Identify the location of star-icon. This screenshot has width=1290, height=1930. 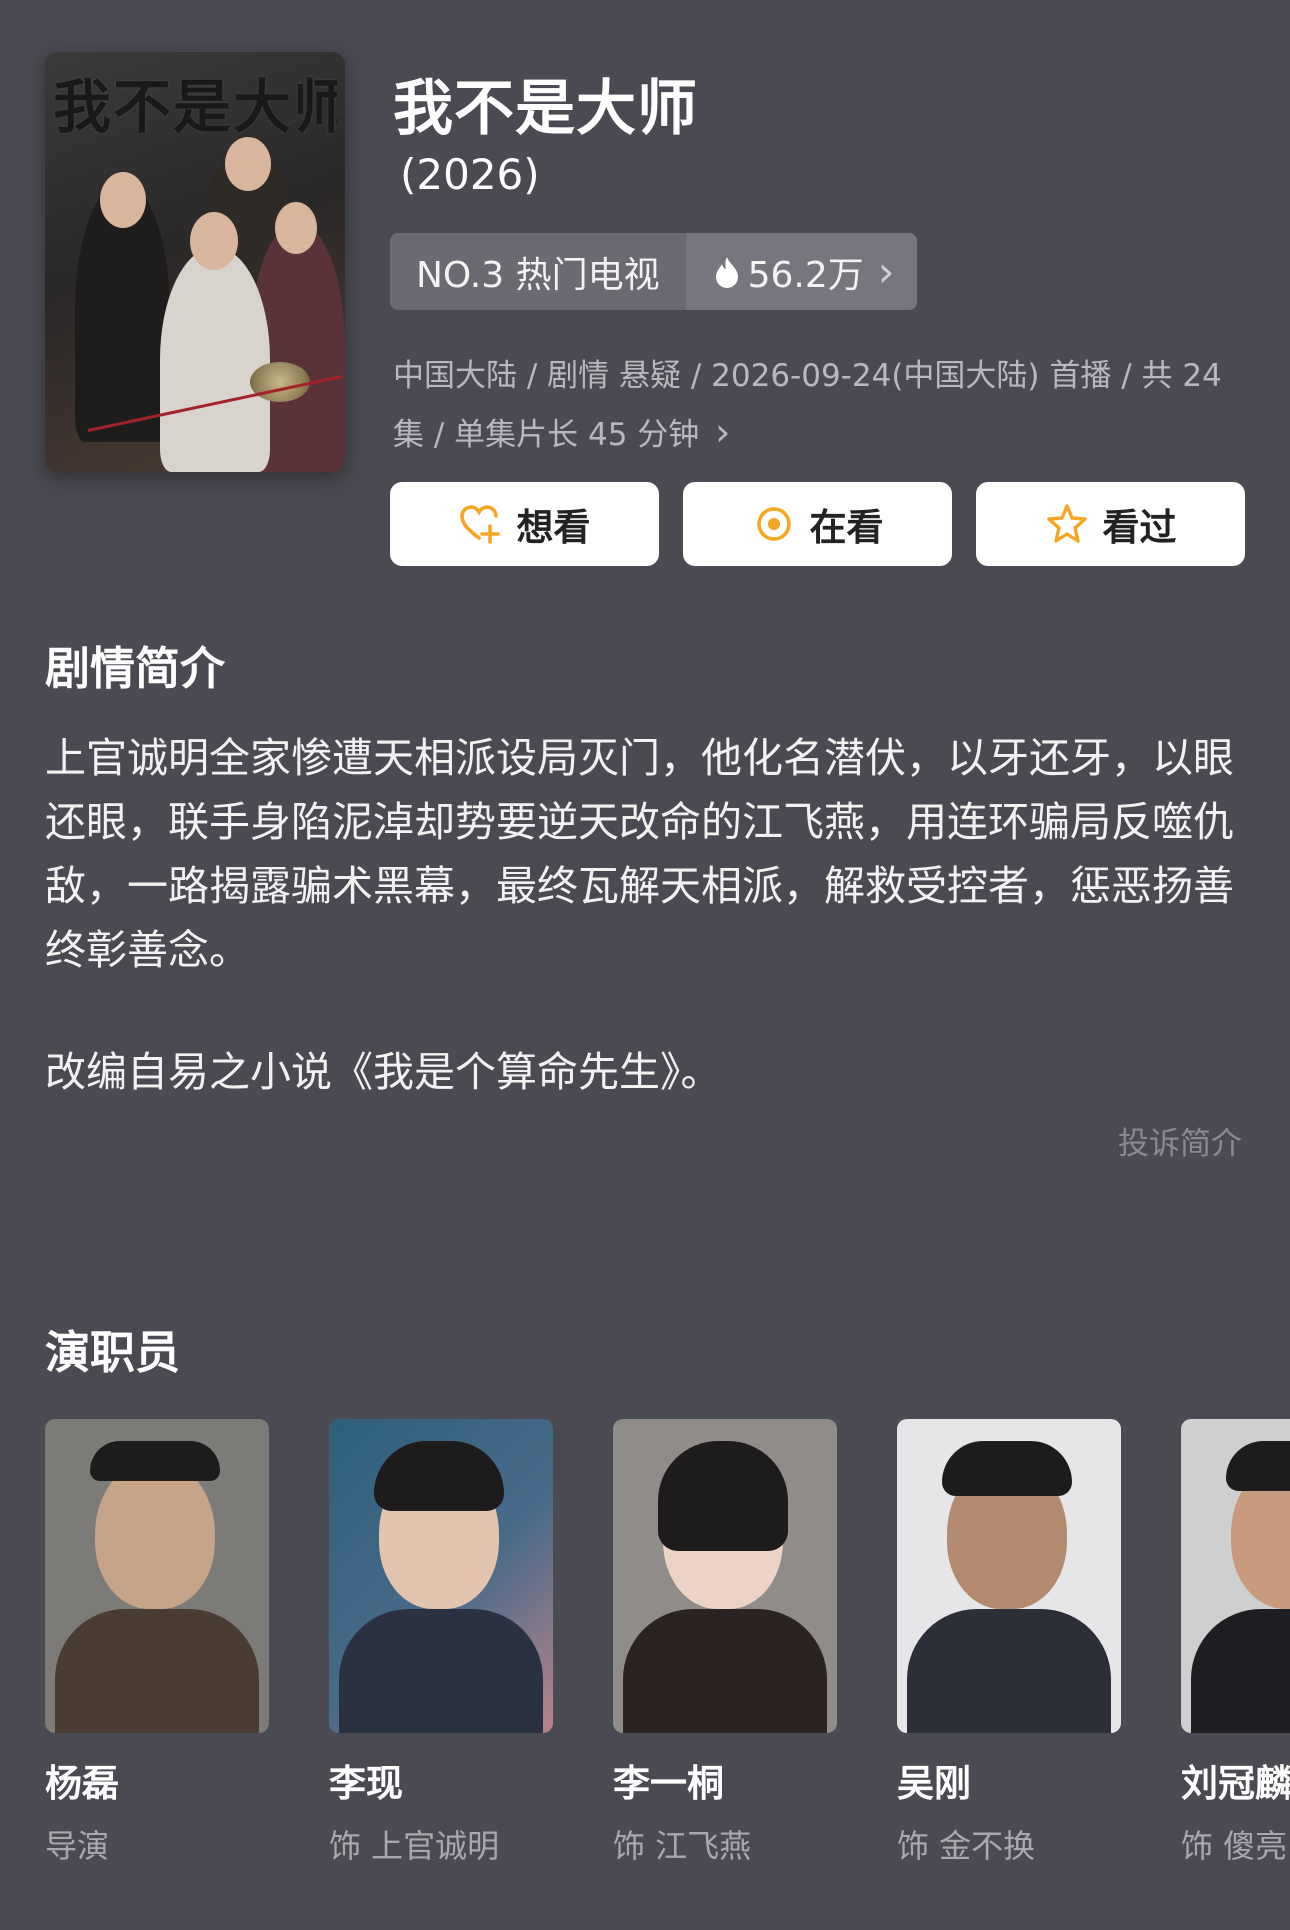
(1066, 523).